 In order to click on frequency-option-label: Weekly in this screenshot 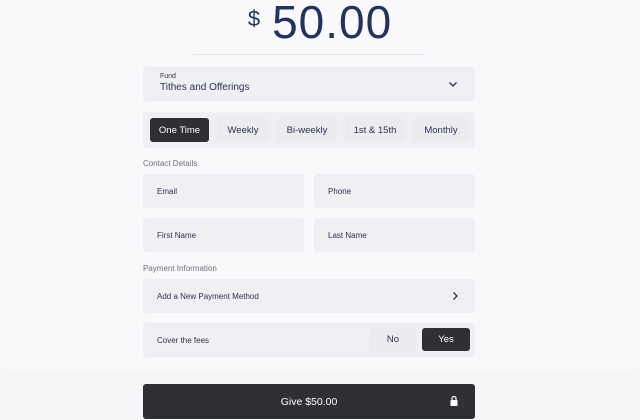, I will do `click(243, 130)`.